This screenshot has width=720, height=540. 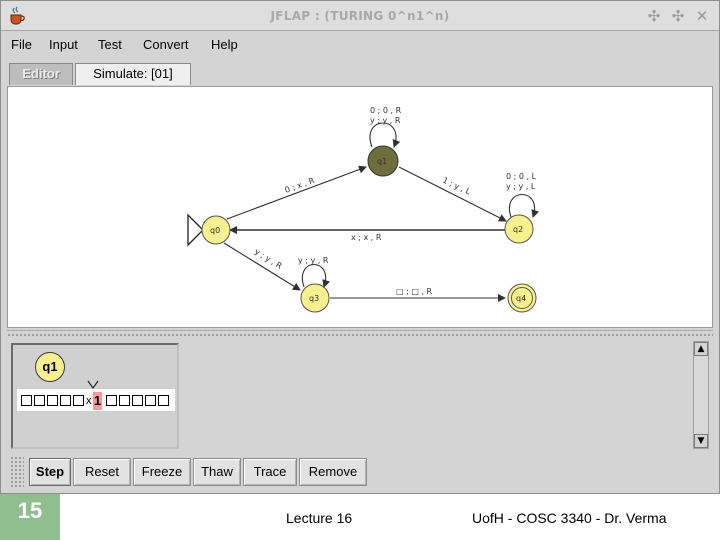 I want to click on footer-lecture: Lecture 16, so click(x=319, y=518).